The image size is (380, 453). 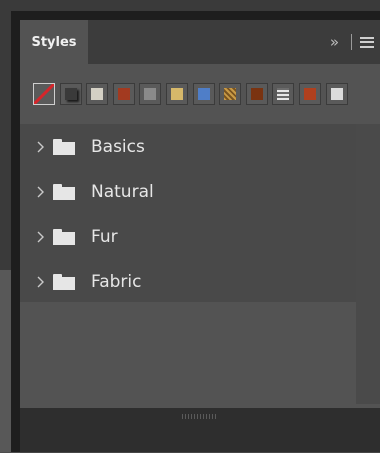 I want to click on style-group-label: Fur, so click(x=104, y=236).